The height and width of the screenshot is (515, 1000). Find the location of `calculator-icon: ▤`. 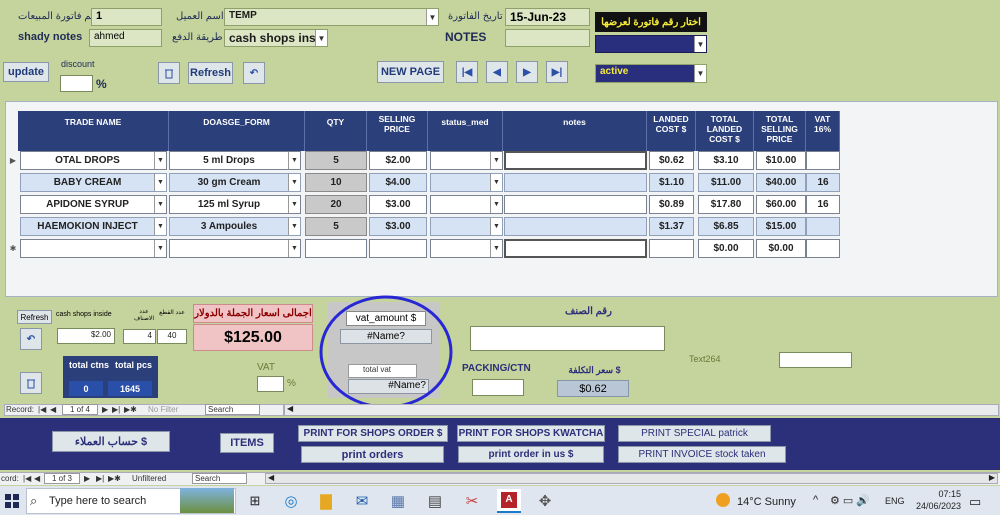

calculator-icon: ▤ is located at coordinates (435, 501).